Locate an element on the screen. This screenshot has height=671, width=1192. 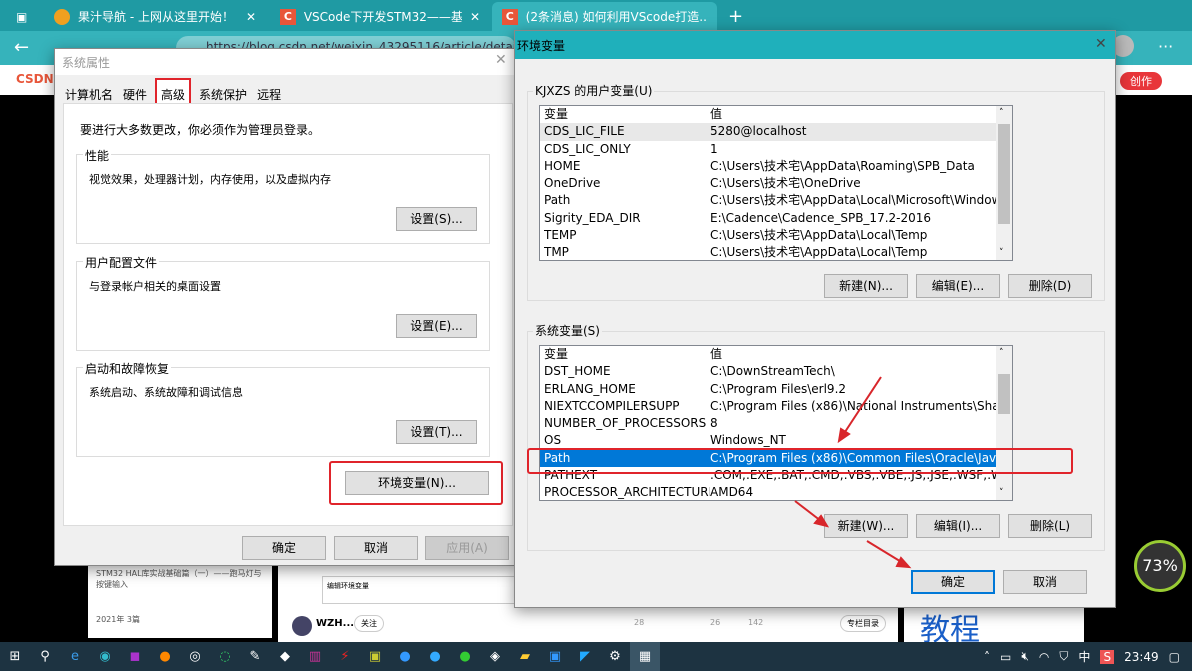
app-icon: ◎ is located at coordinates (195, 656).